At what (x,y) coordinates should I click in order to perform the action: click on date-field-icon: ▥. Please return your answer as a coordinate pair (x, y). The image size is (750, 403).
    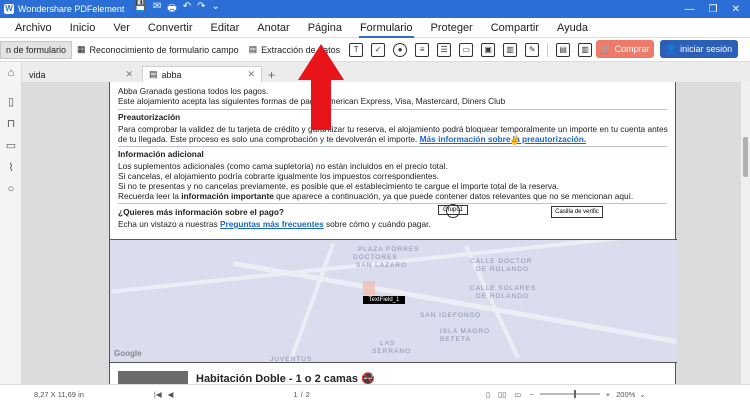
    Looking at the image, I should click on (510, 49).